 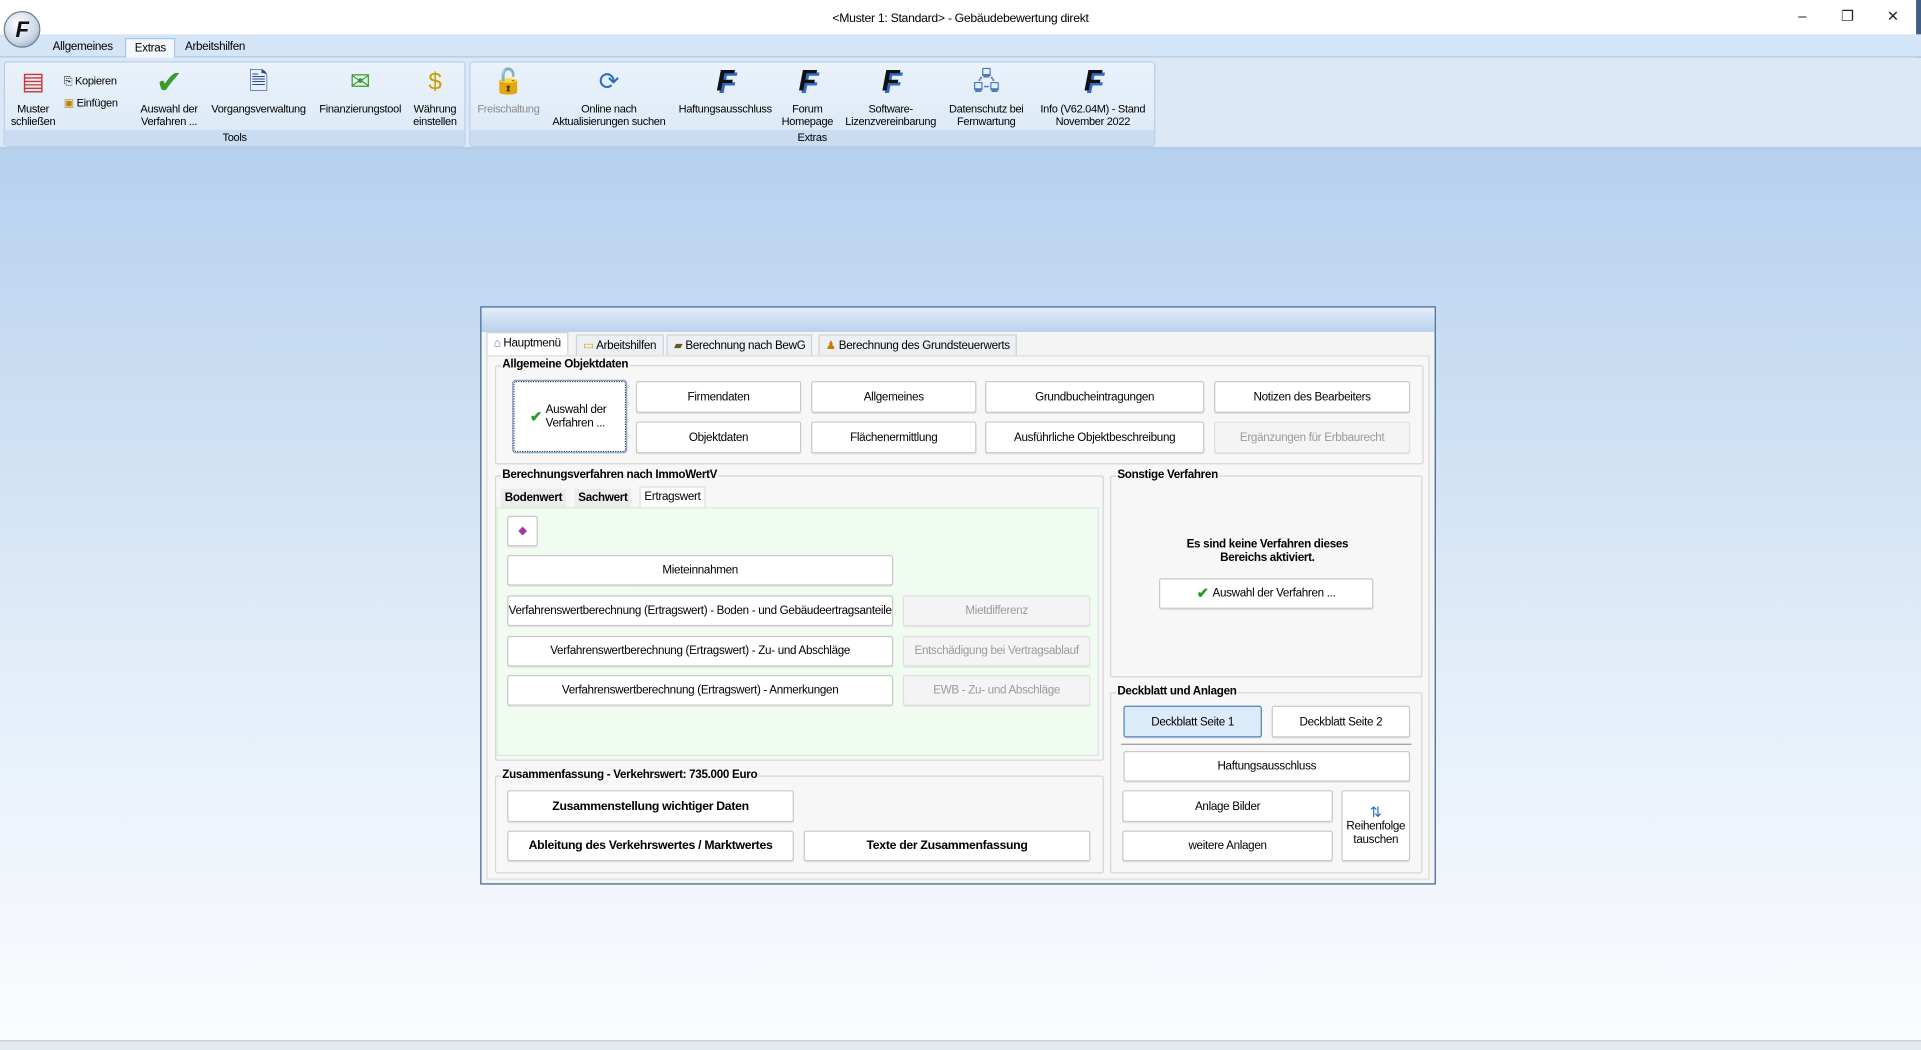 What do you see at coordinates (603, 498) in the screenshot?
I see `subtab-sachwert: Sachwert` at bounding box center [603, 498].